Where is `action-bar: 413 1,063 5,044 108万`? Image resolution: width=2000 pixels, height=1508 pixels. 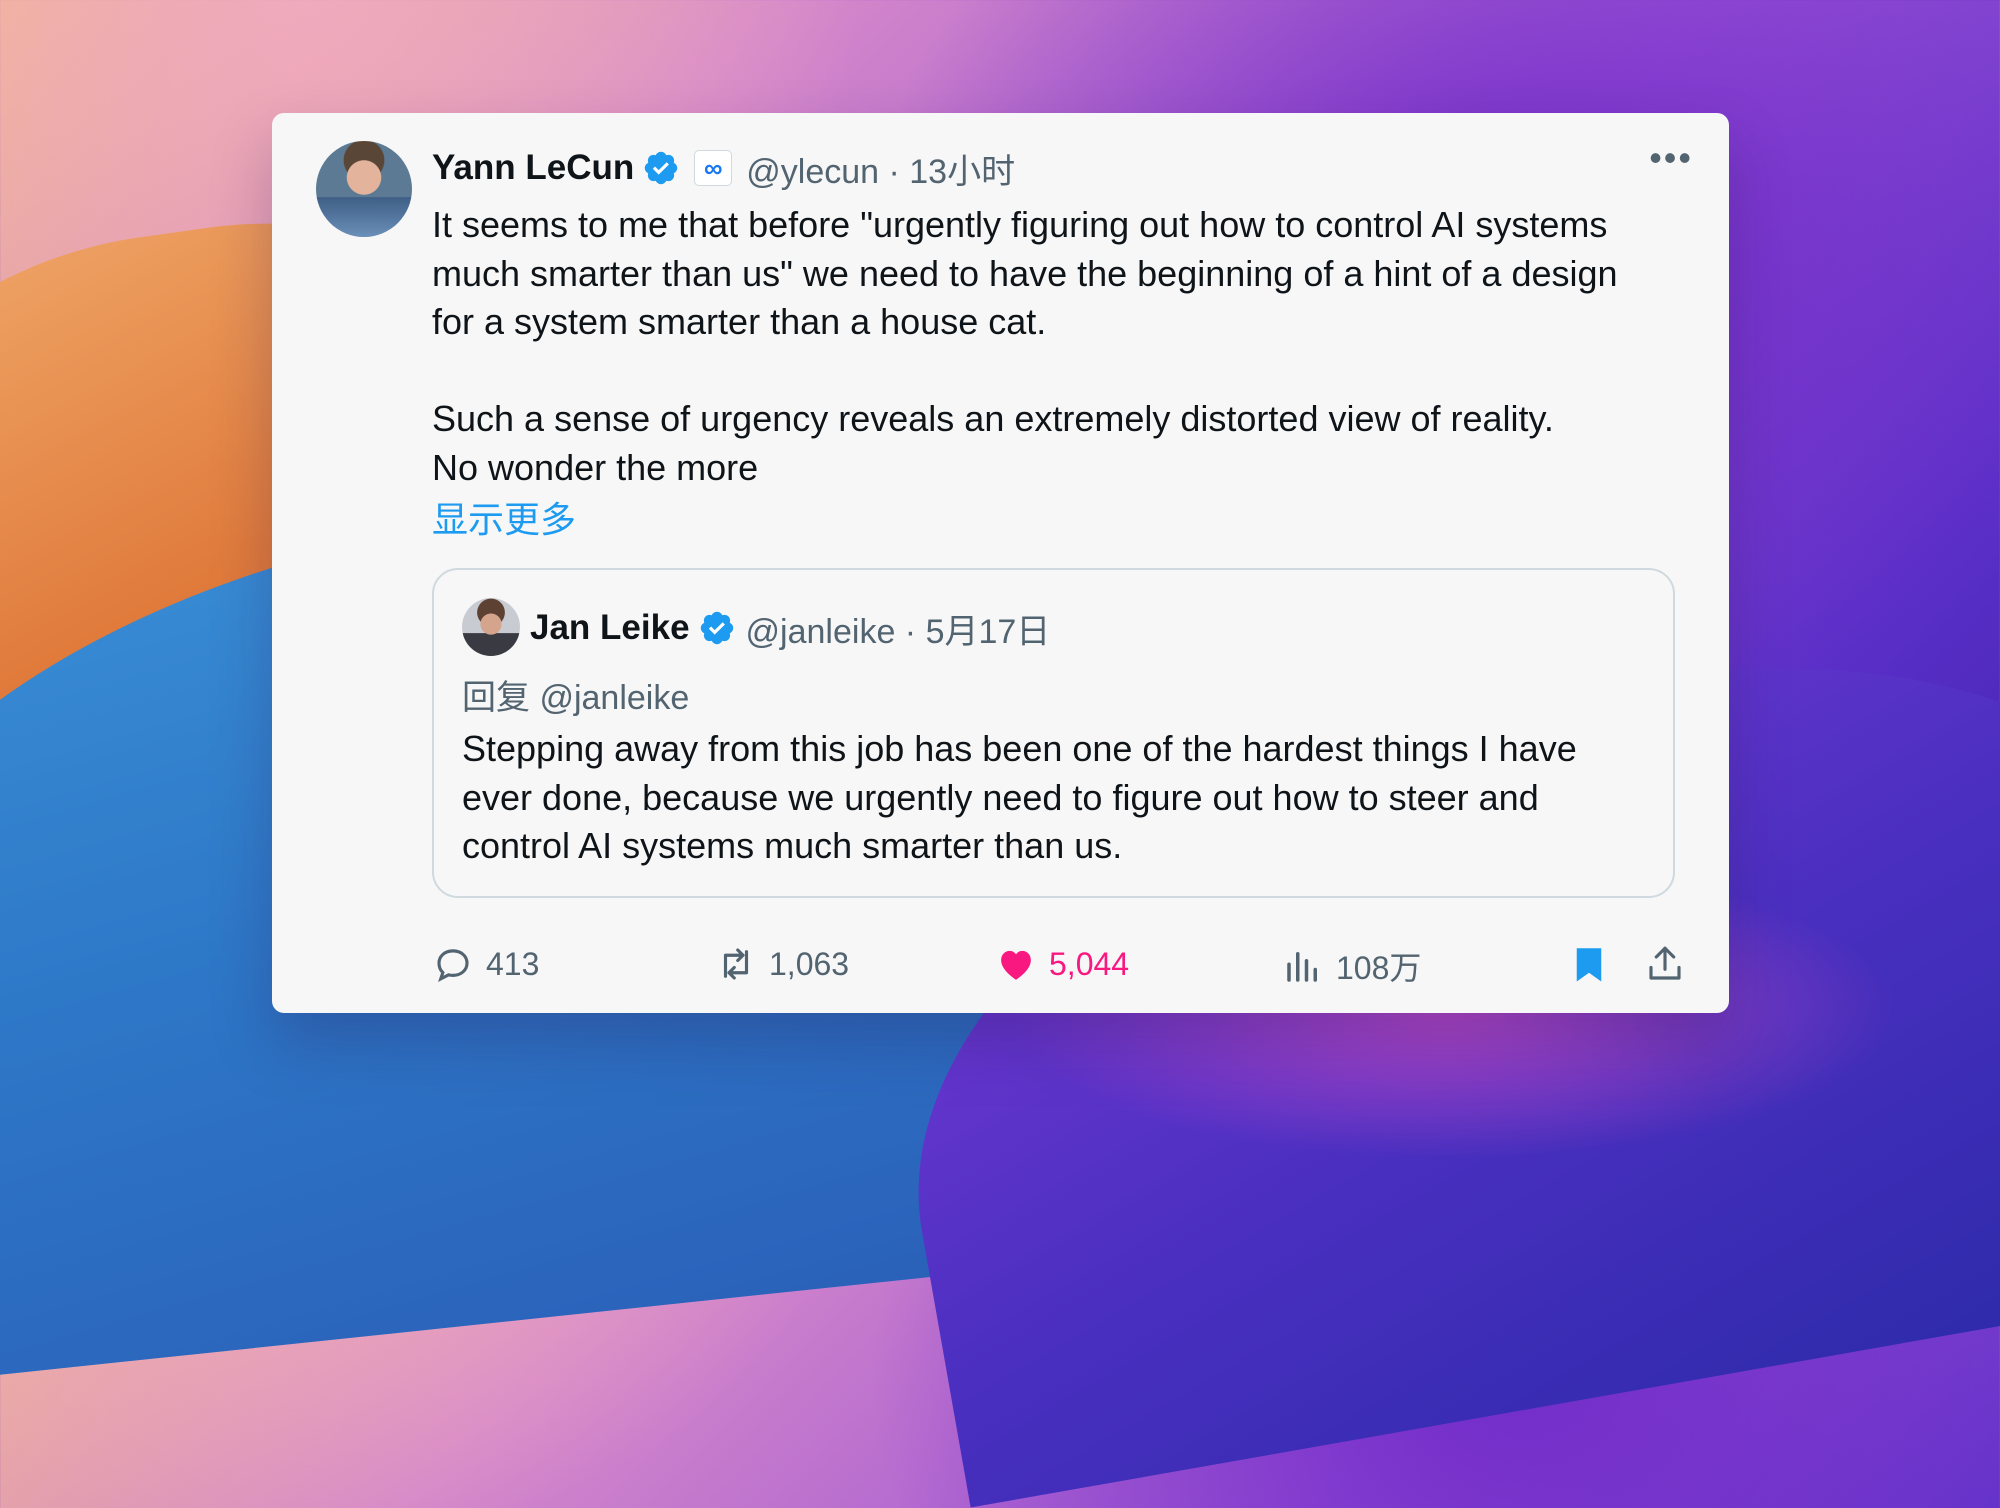
action-bar: 413 1,063 5,044 108万 is located at coordinates (1062, 968).